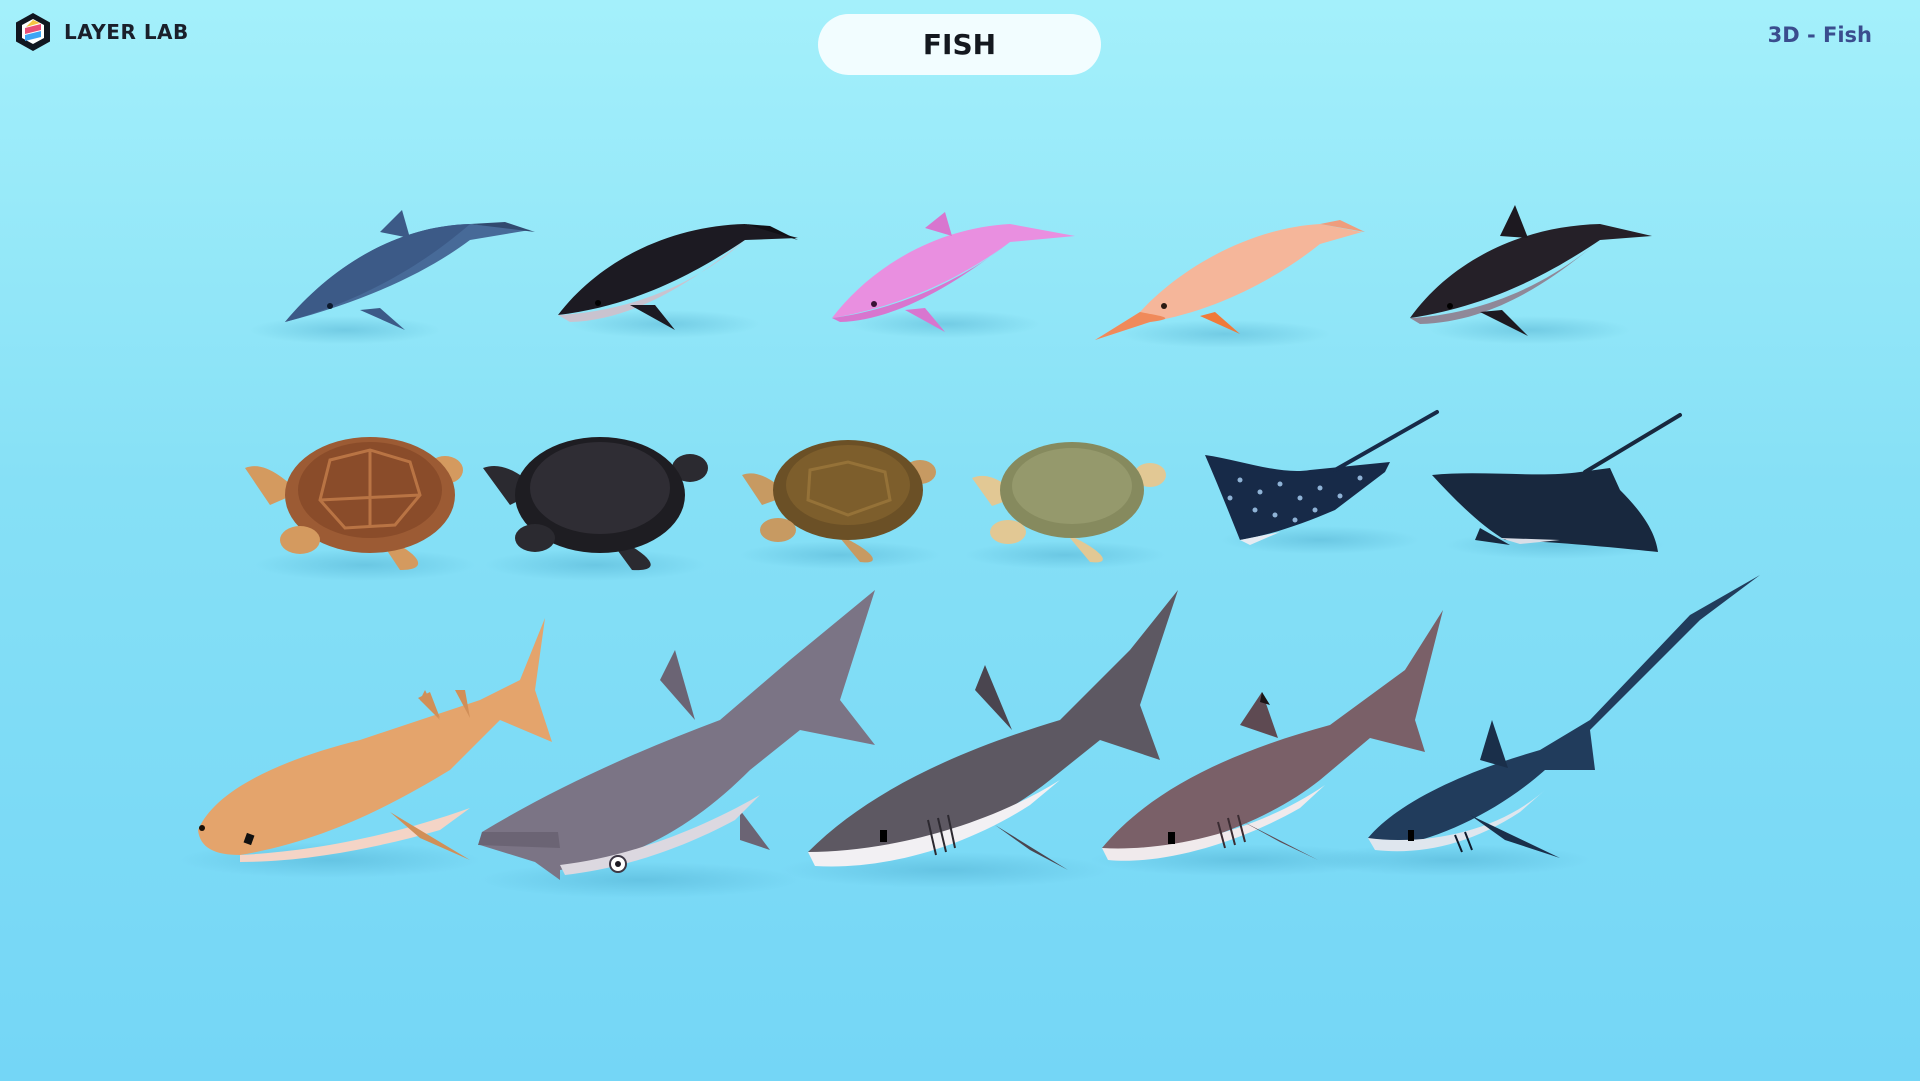 The image size is (1920, 1081). Describe the element at coordinates (953, 275) in the screenshot. I see `dolphin-pink-icon` at that location.